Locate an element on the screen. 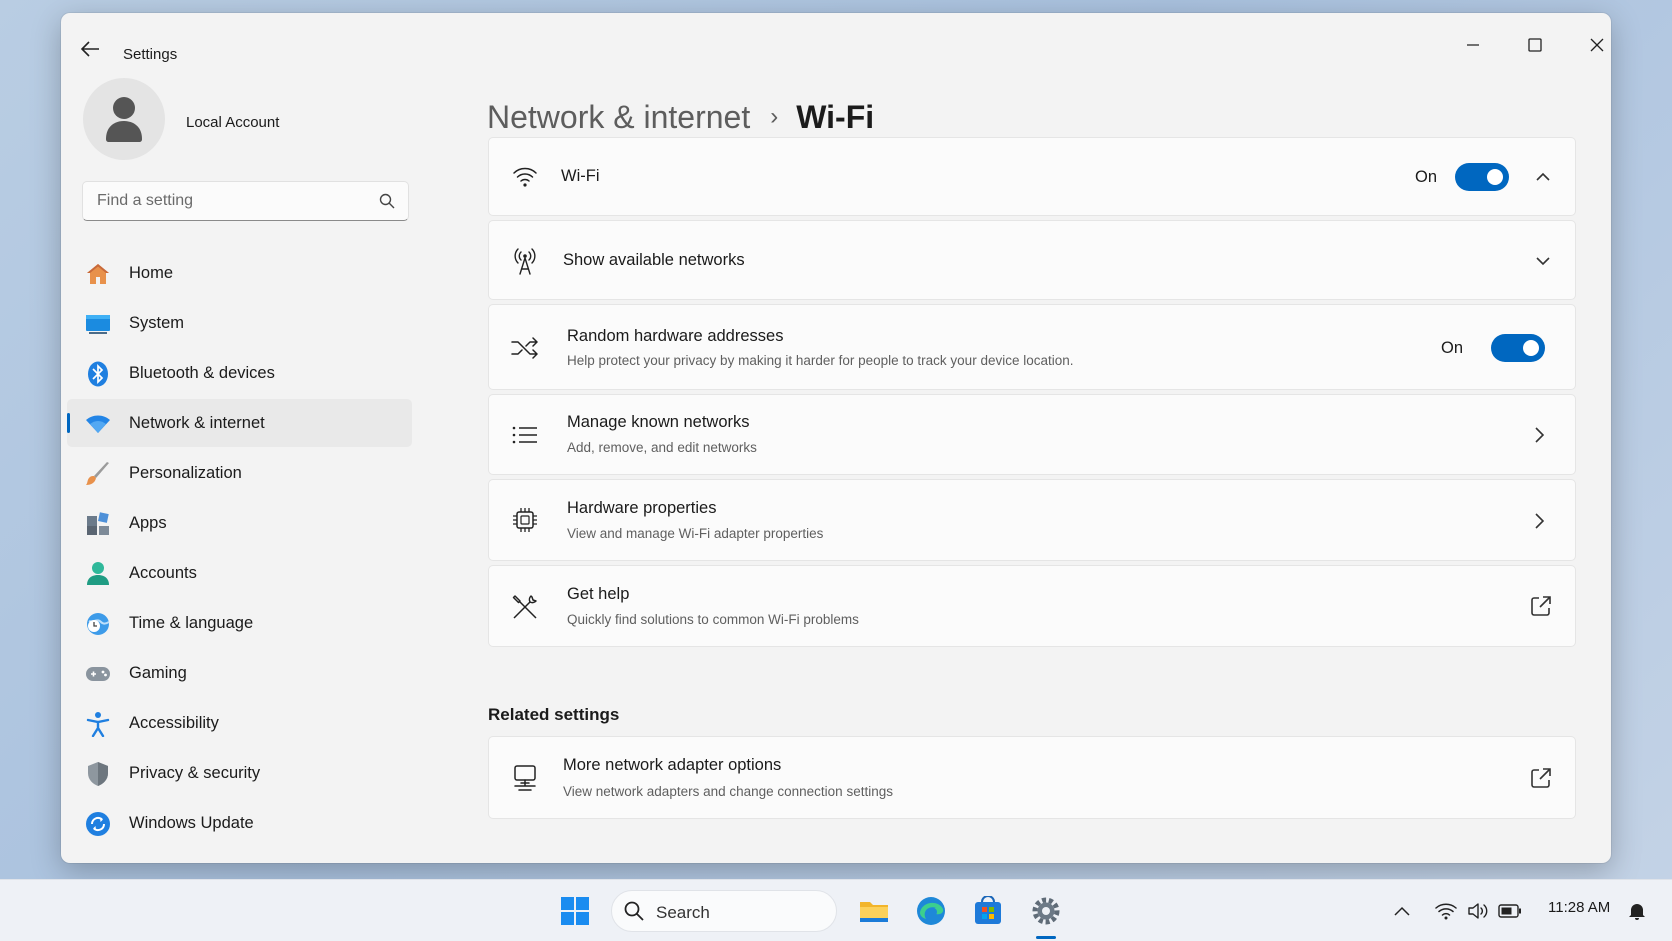  settings-search is located at coordinates (245, 201).